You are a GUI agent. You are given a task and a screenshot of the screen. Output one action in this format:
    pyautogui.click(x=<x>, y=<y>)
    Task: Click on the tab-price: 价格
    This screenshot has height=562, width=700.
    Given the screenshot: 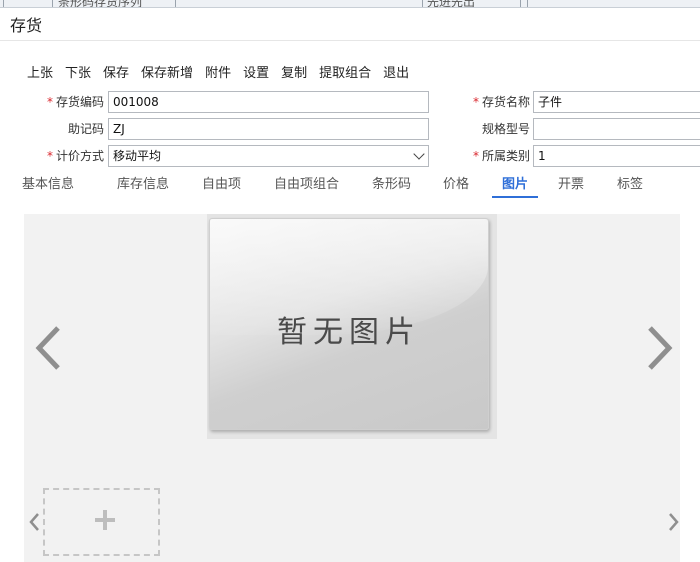 What is the action you would take?
    pyautogui.click(x=456, y=182)
    